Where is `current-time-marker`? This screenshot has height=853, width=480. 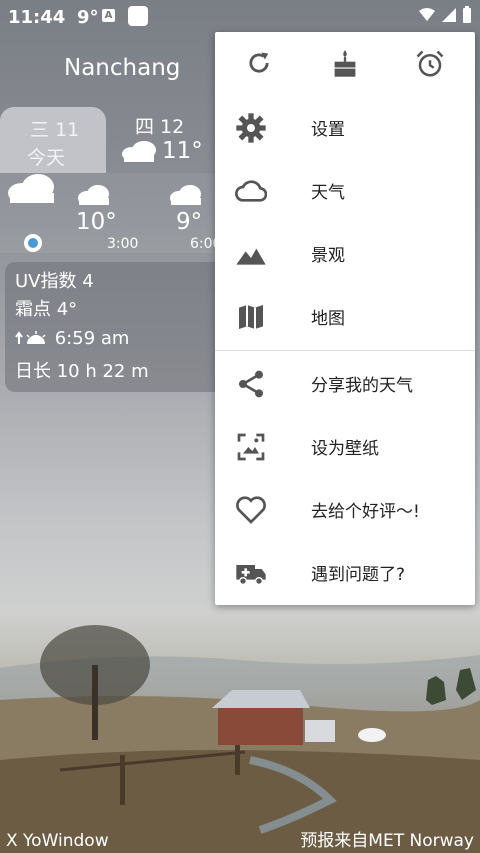 current-time-marker is located at coordinates (33, 243).